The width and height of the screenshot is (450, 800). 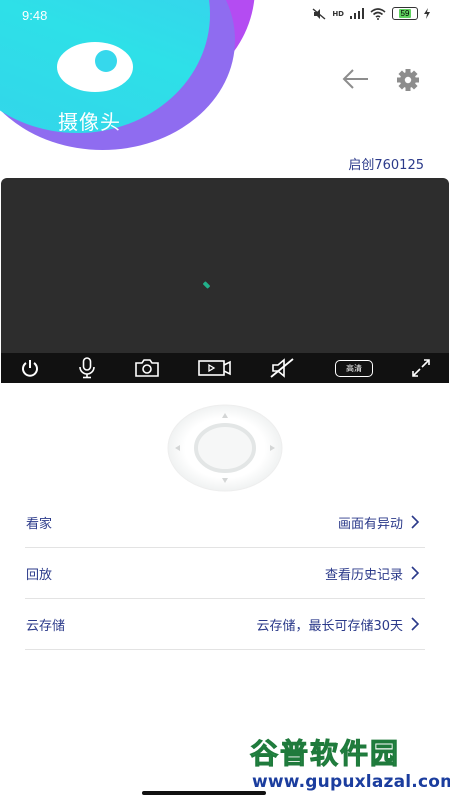 What do you see at coordinates (378, 13) in the screenshot?
I see `wifi-icon` at bounding box center [378, 13].